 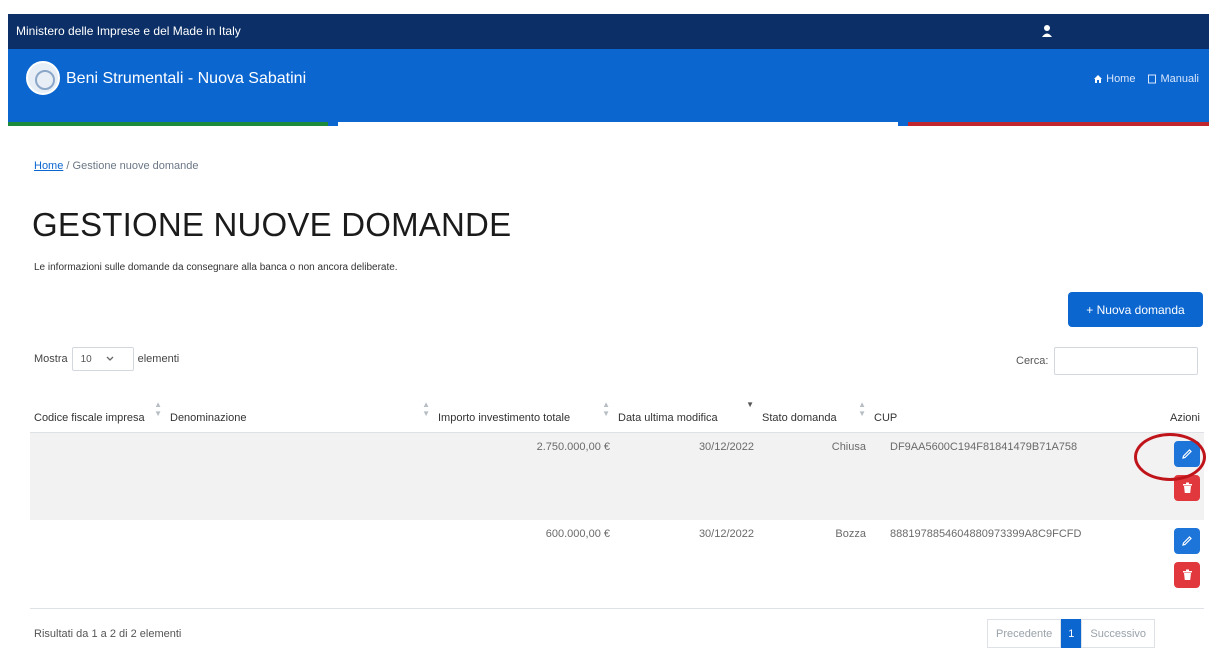 I want to click on new-application-button: + Nuova domanda, so click(x=1135, y=309).